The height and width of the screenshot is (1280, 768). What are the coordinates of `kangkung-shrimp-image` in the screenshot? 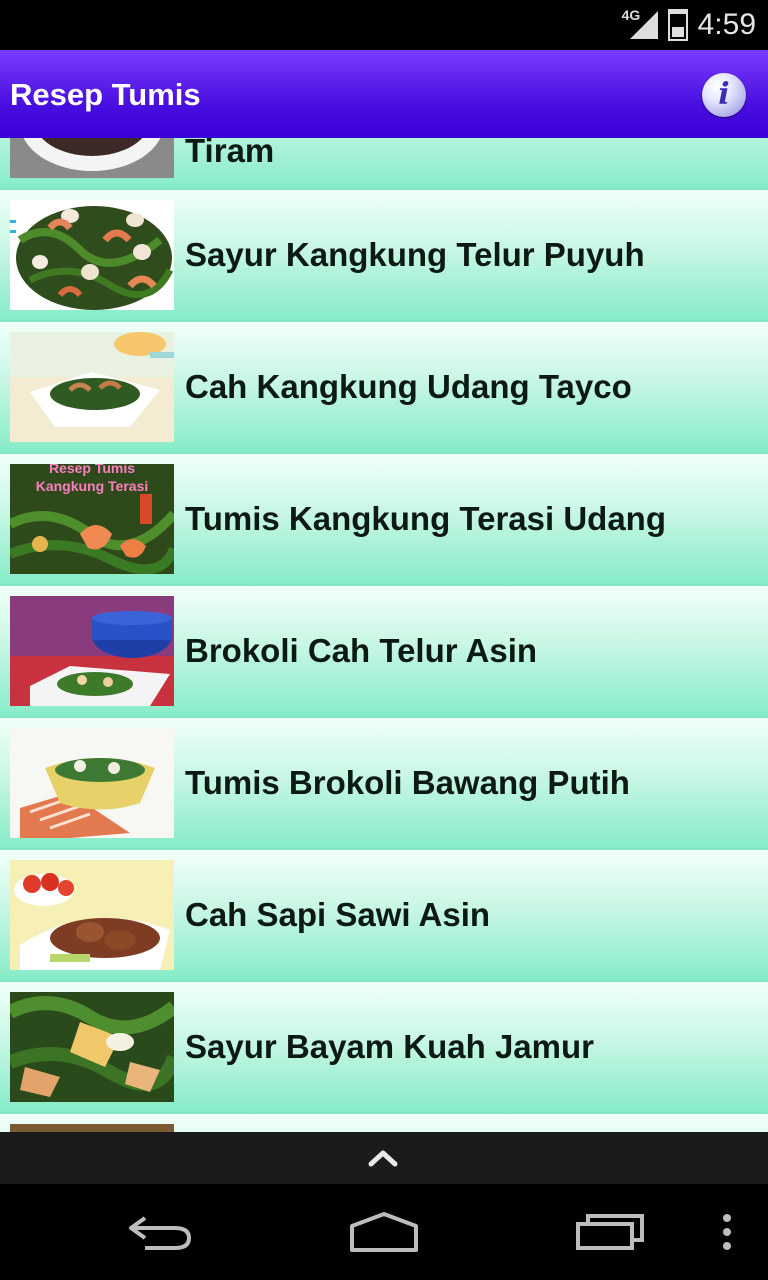 It's located at (92, 387).